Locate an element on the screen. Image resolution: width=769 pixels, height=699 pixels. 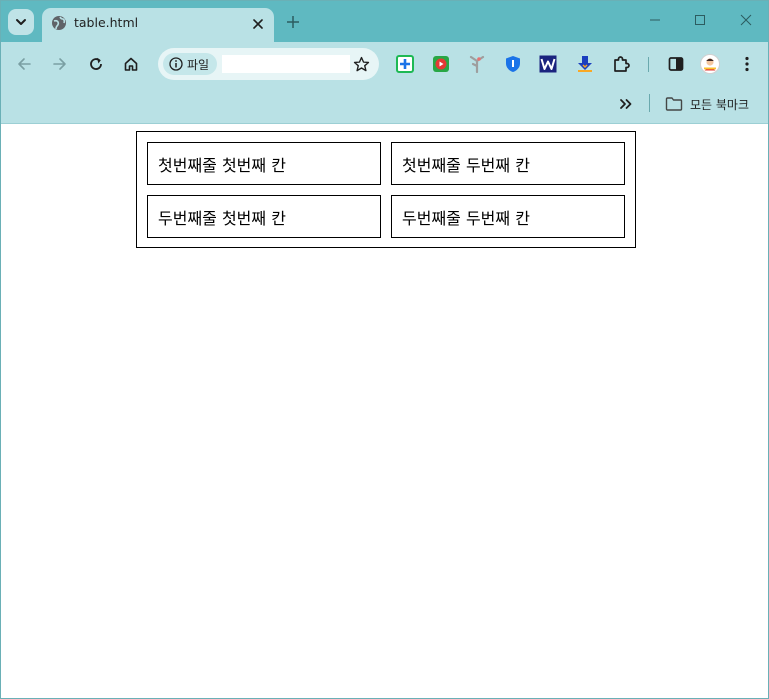
grey-figure-extension is located at coordinates (477, 64).